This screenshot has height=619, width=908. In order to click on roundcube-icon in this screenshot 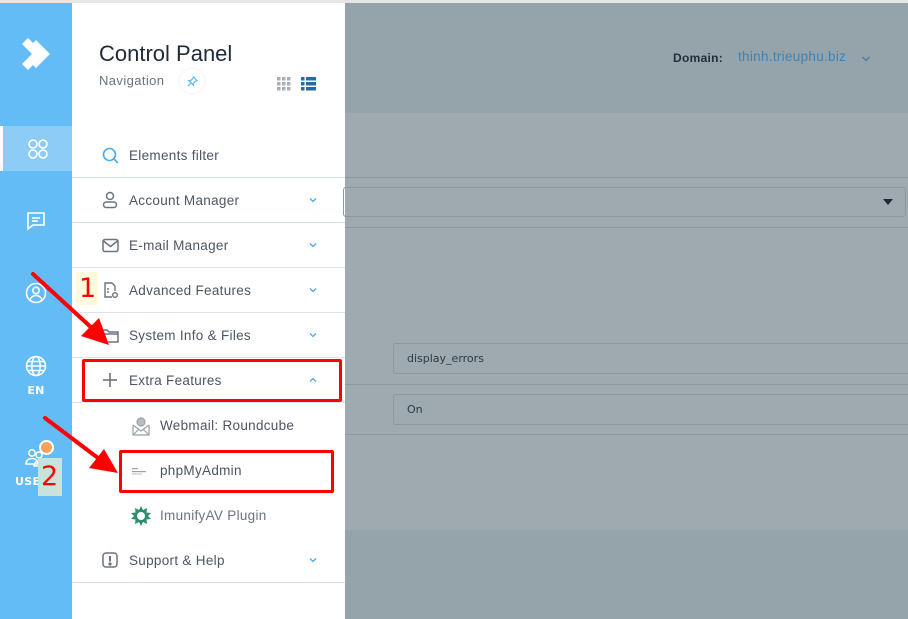, I will do `click(141, 426)`.